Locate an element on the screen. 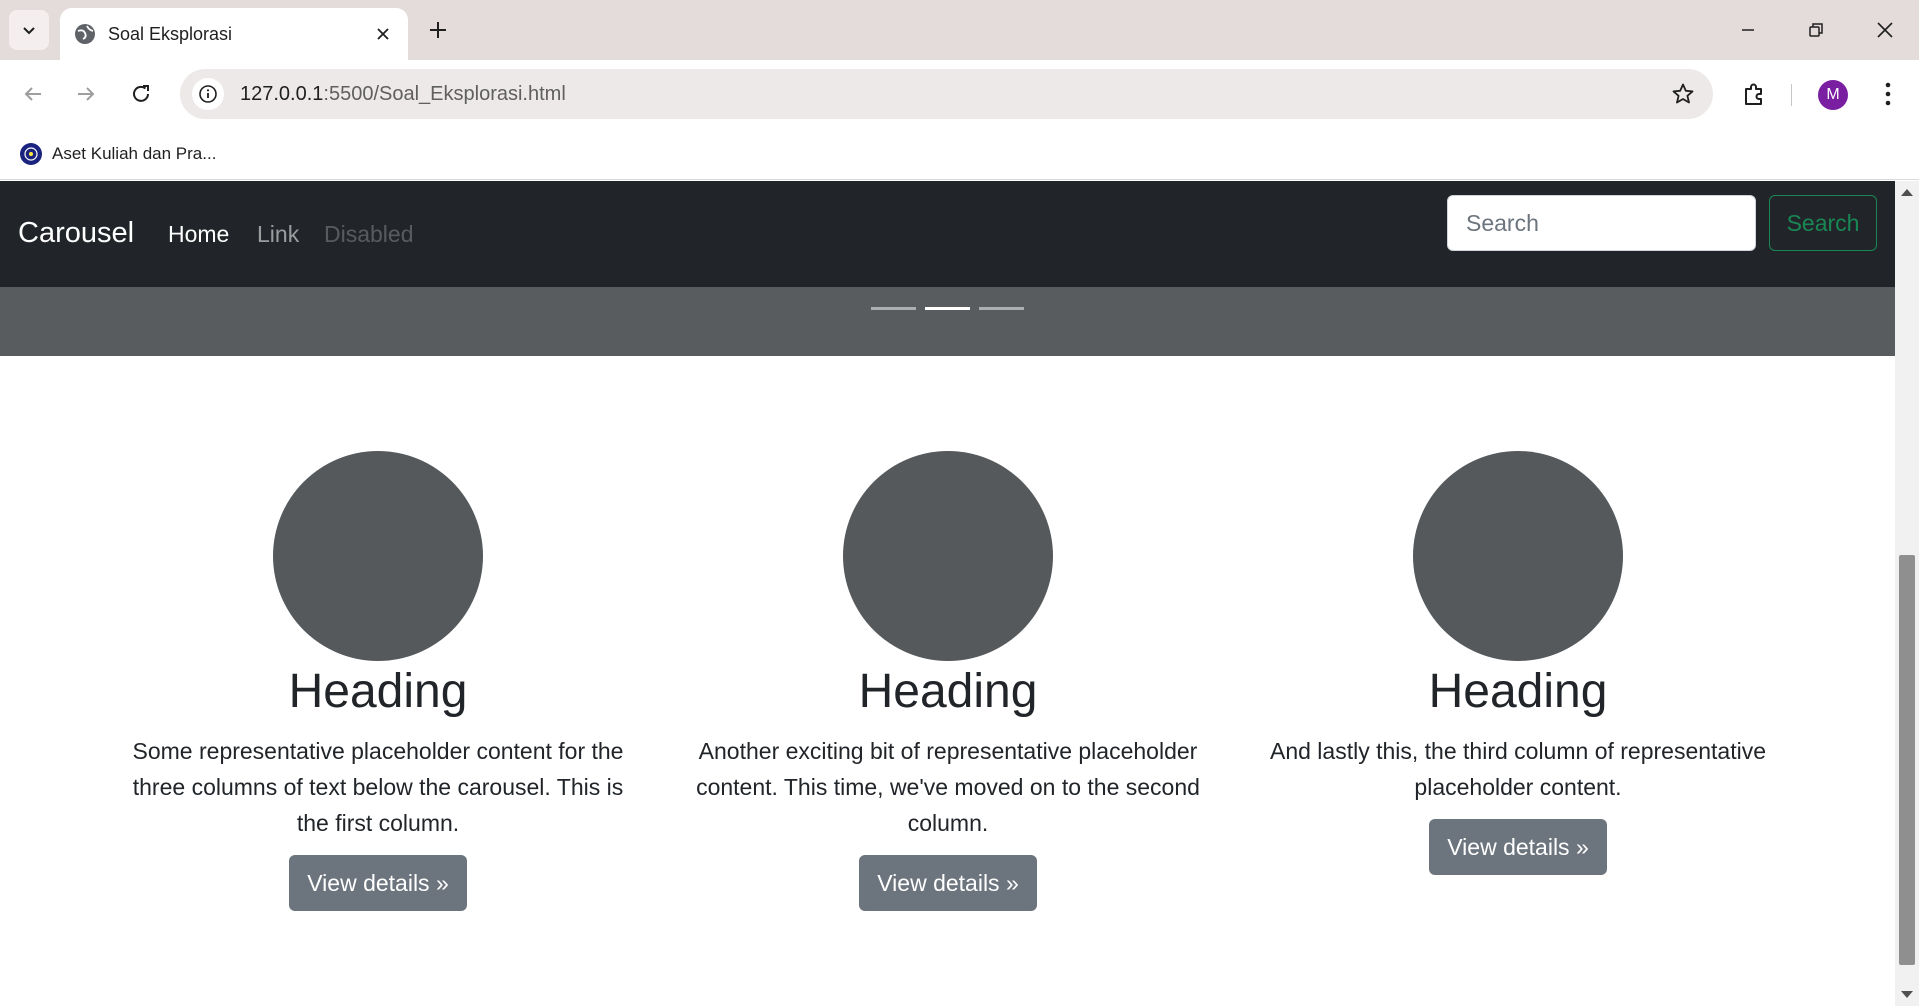 This screenshot has width=1919, height=1006. restore-icon is located at coordinates (1816, 30).